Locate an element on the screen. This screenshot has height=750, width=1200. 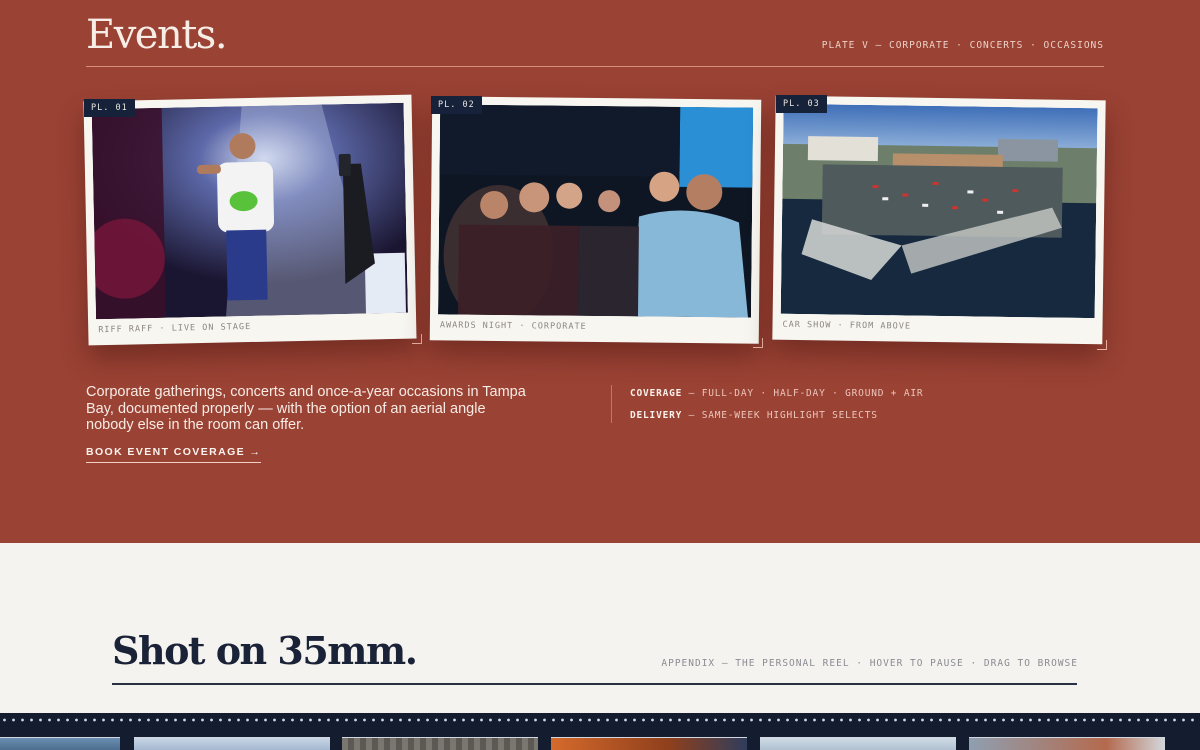
plate-3: CAR SHOW · FROM ABOVE is located at coordinates (939, 220).